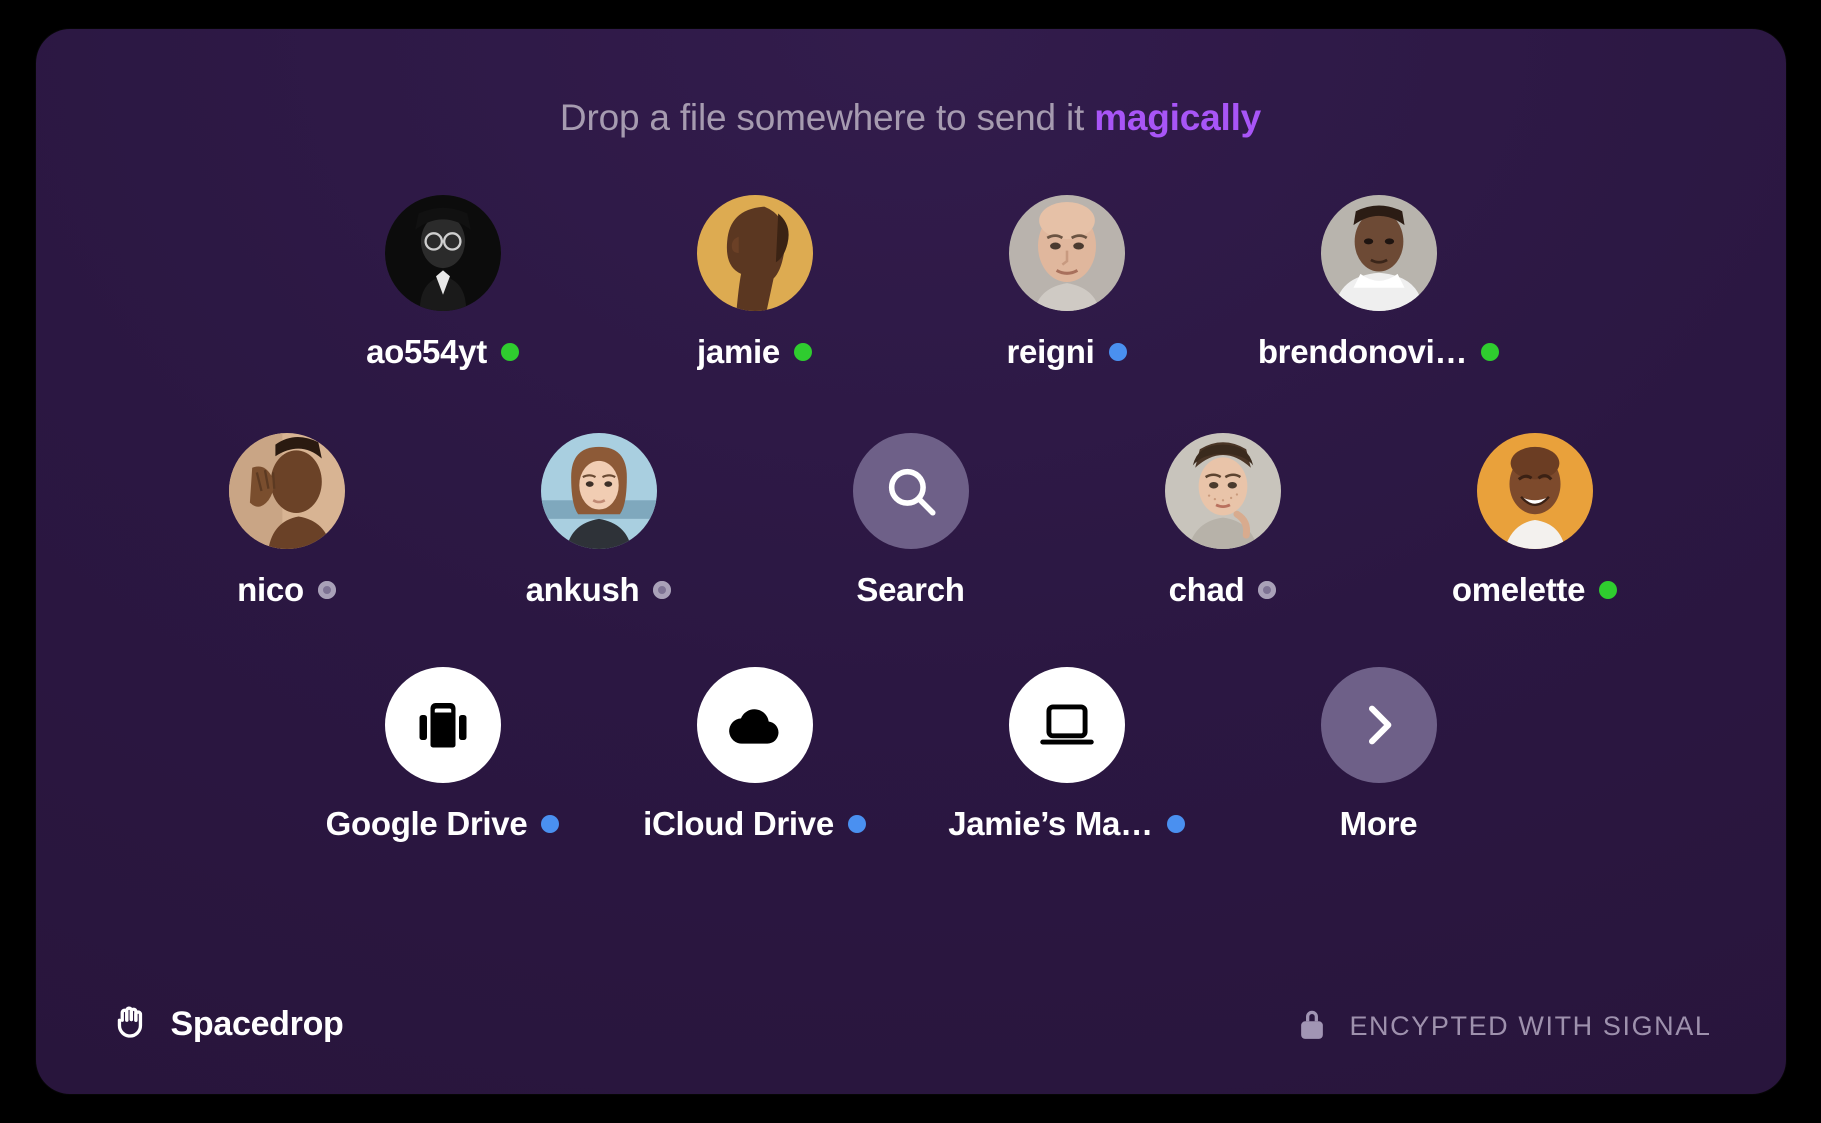 This screenshot has height=1123, width=1821. I want to click on action-item: Search, so click(911, 521).